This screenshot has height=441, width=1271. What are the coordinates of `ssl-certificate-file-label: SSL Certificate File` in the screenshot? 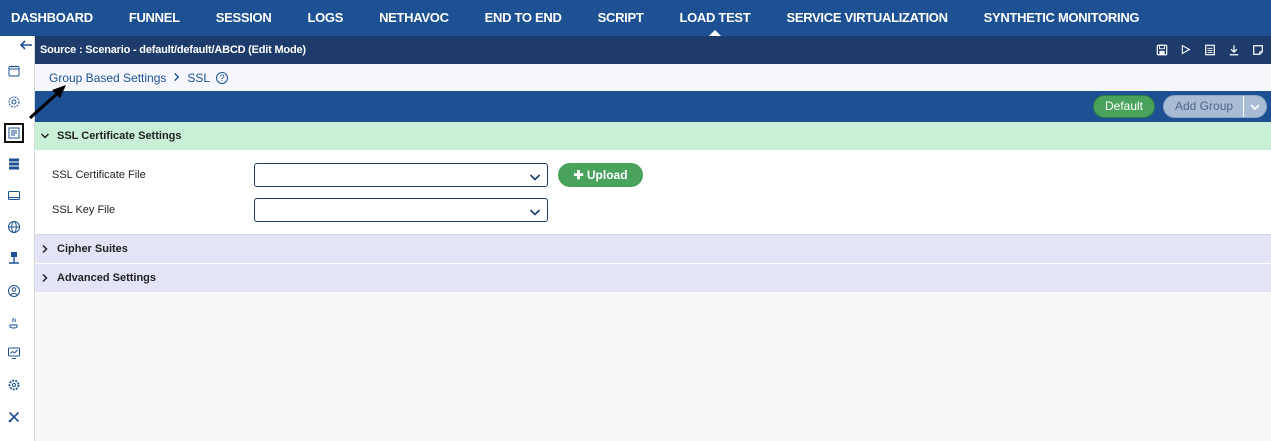 It's located at (99, 175).